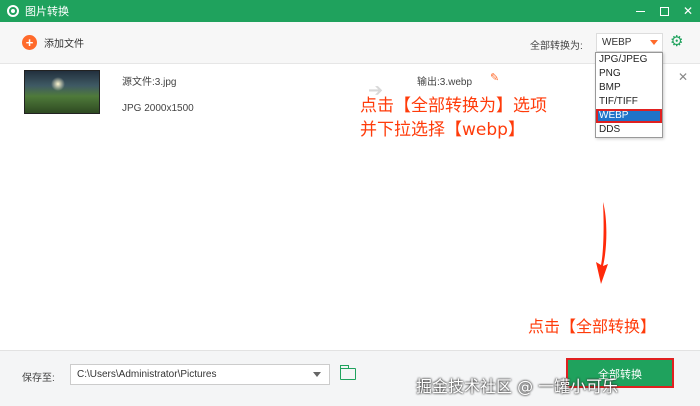 This screenshot has width=700, height=406. I want to click on gear-icon: ⚙, so click(677, 41).